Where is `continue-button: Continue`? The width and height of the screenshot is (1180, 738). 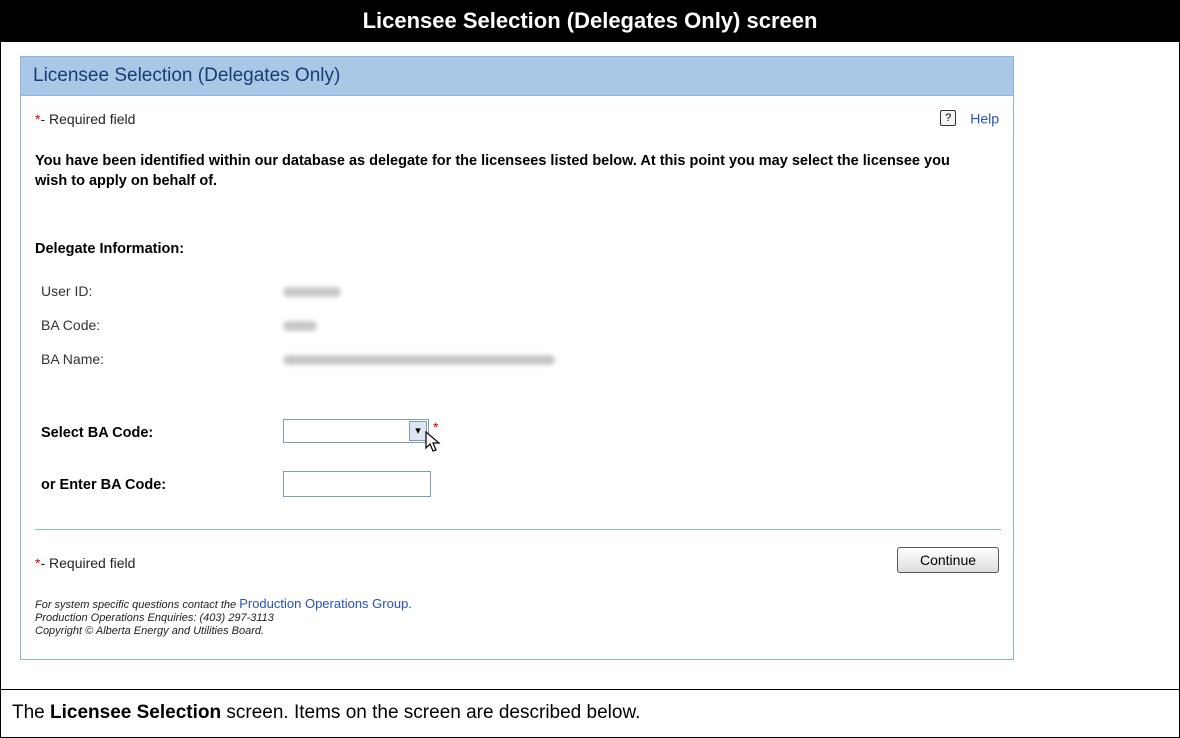 continue-button: Continue is located at coordinates (948, 560).